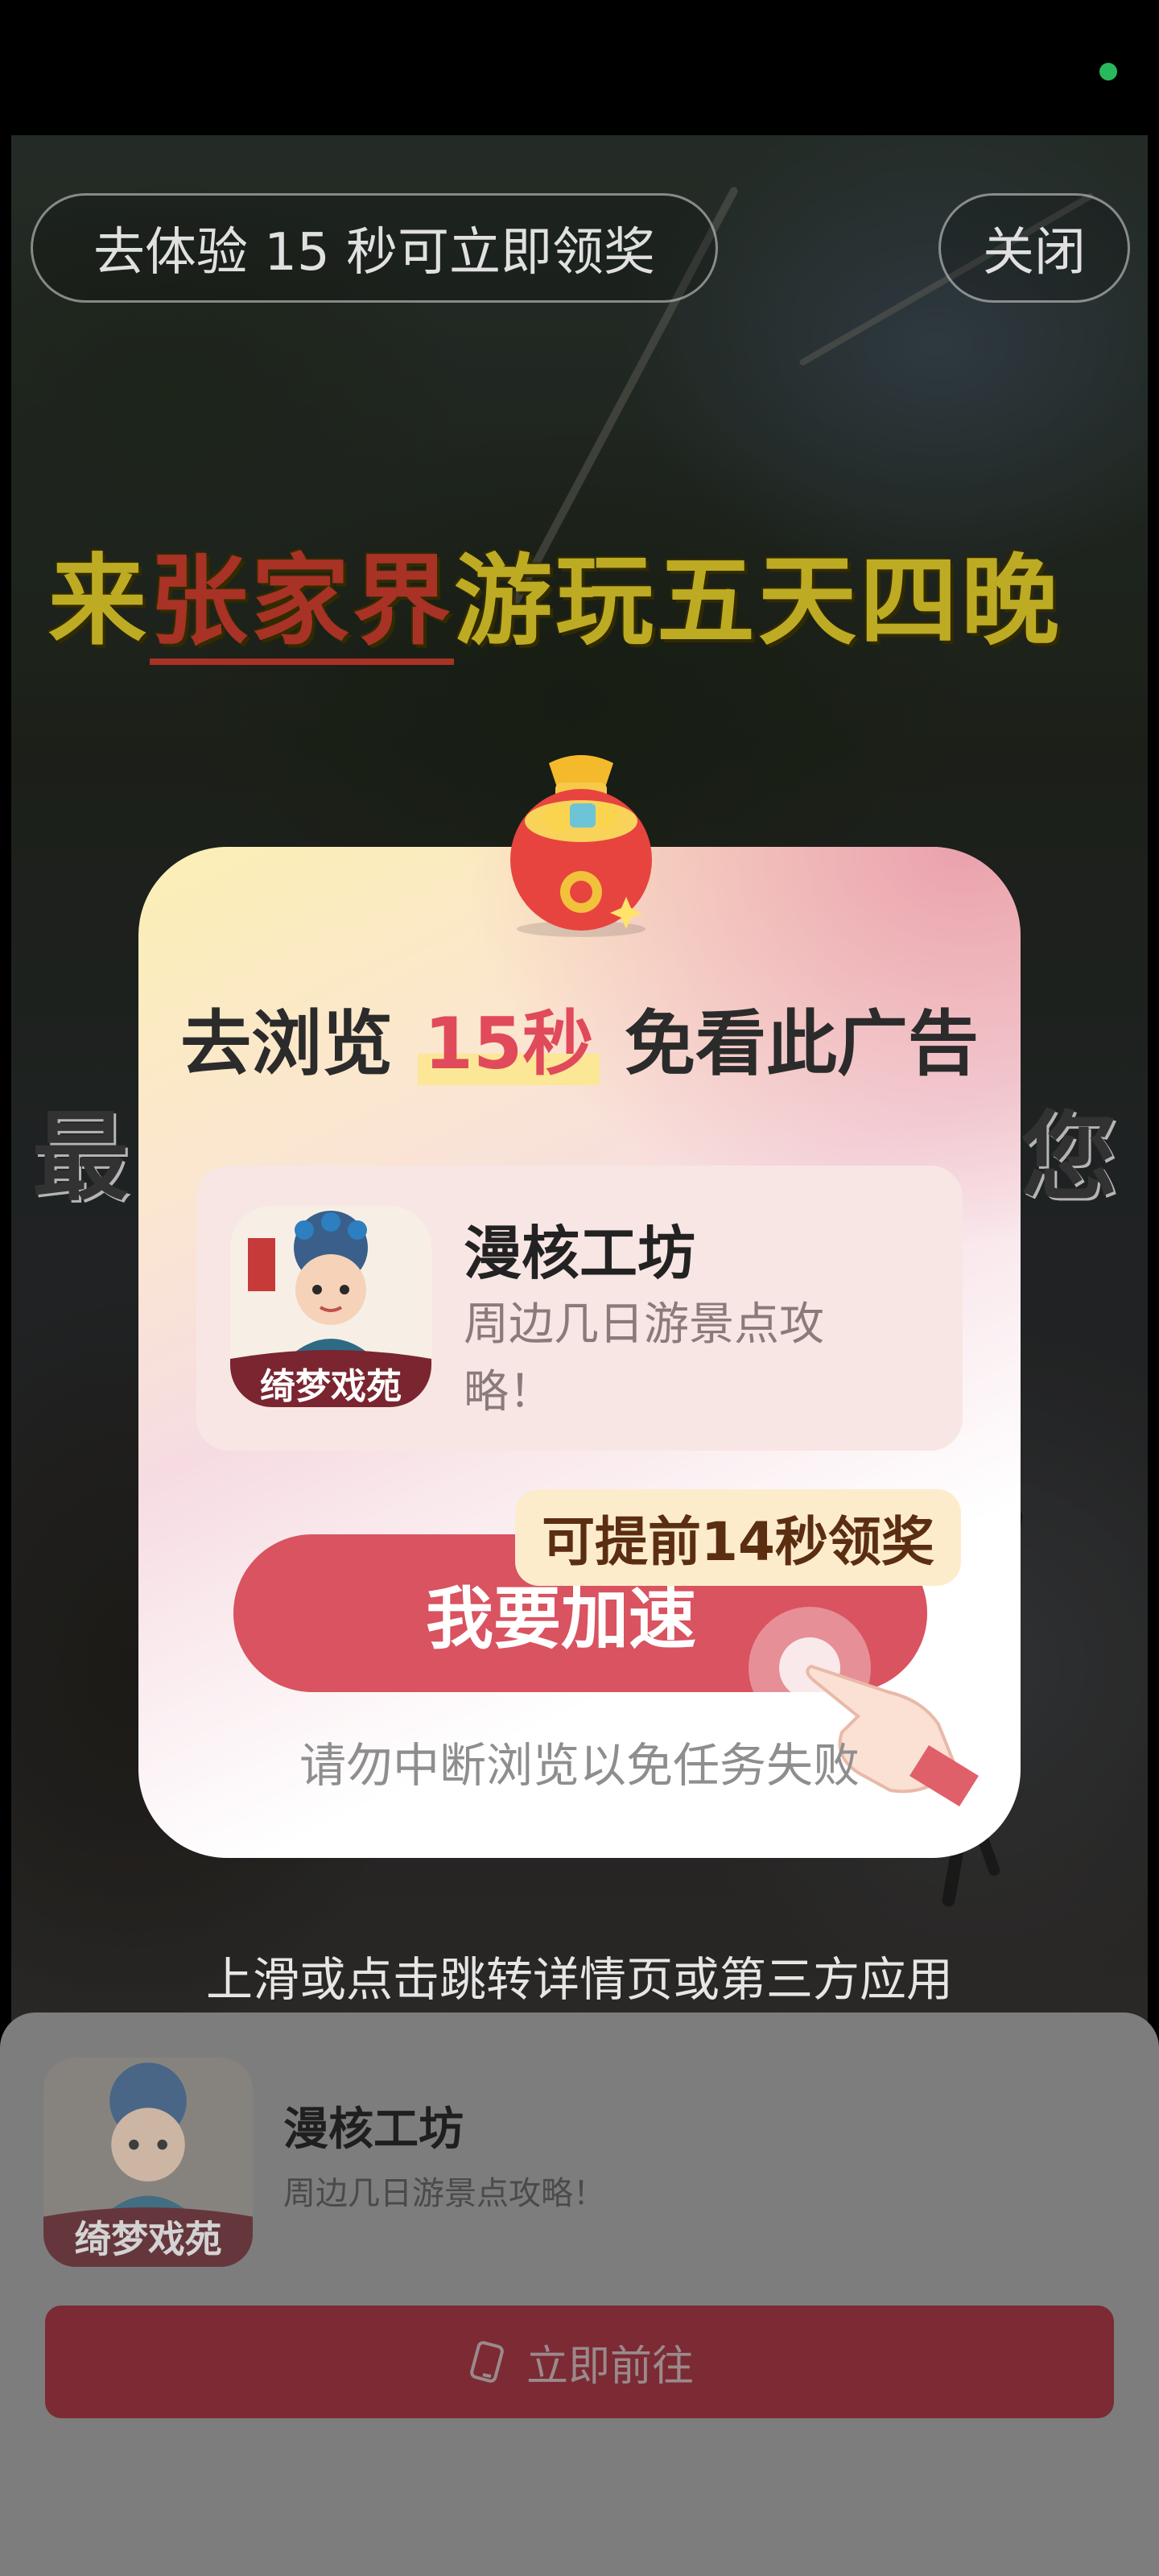 The width and height of the screenshot is (1159, 2576). Describe the element at coordinates (444, 2193) in the screenshot. I see `bottom-app-description: 周边几日游景点攻略！` at that location.